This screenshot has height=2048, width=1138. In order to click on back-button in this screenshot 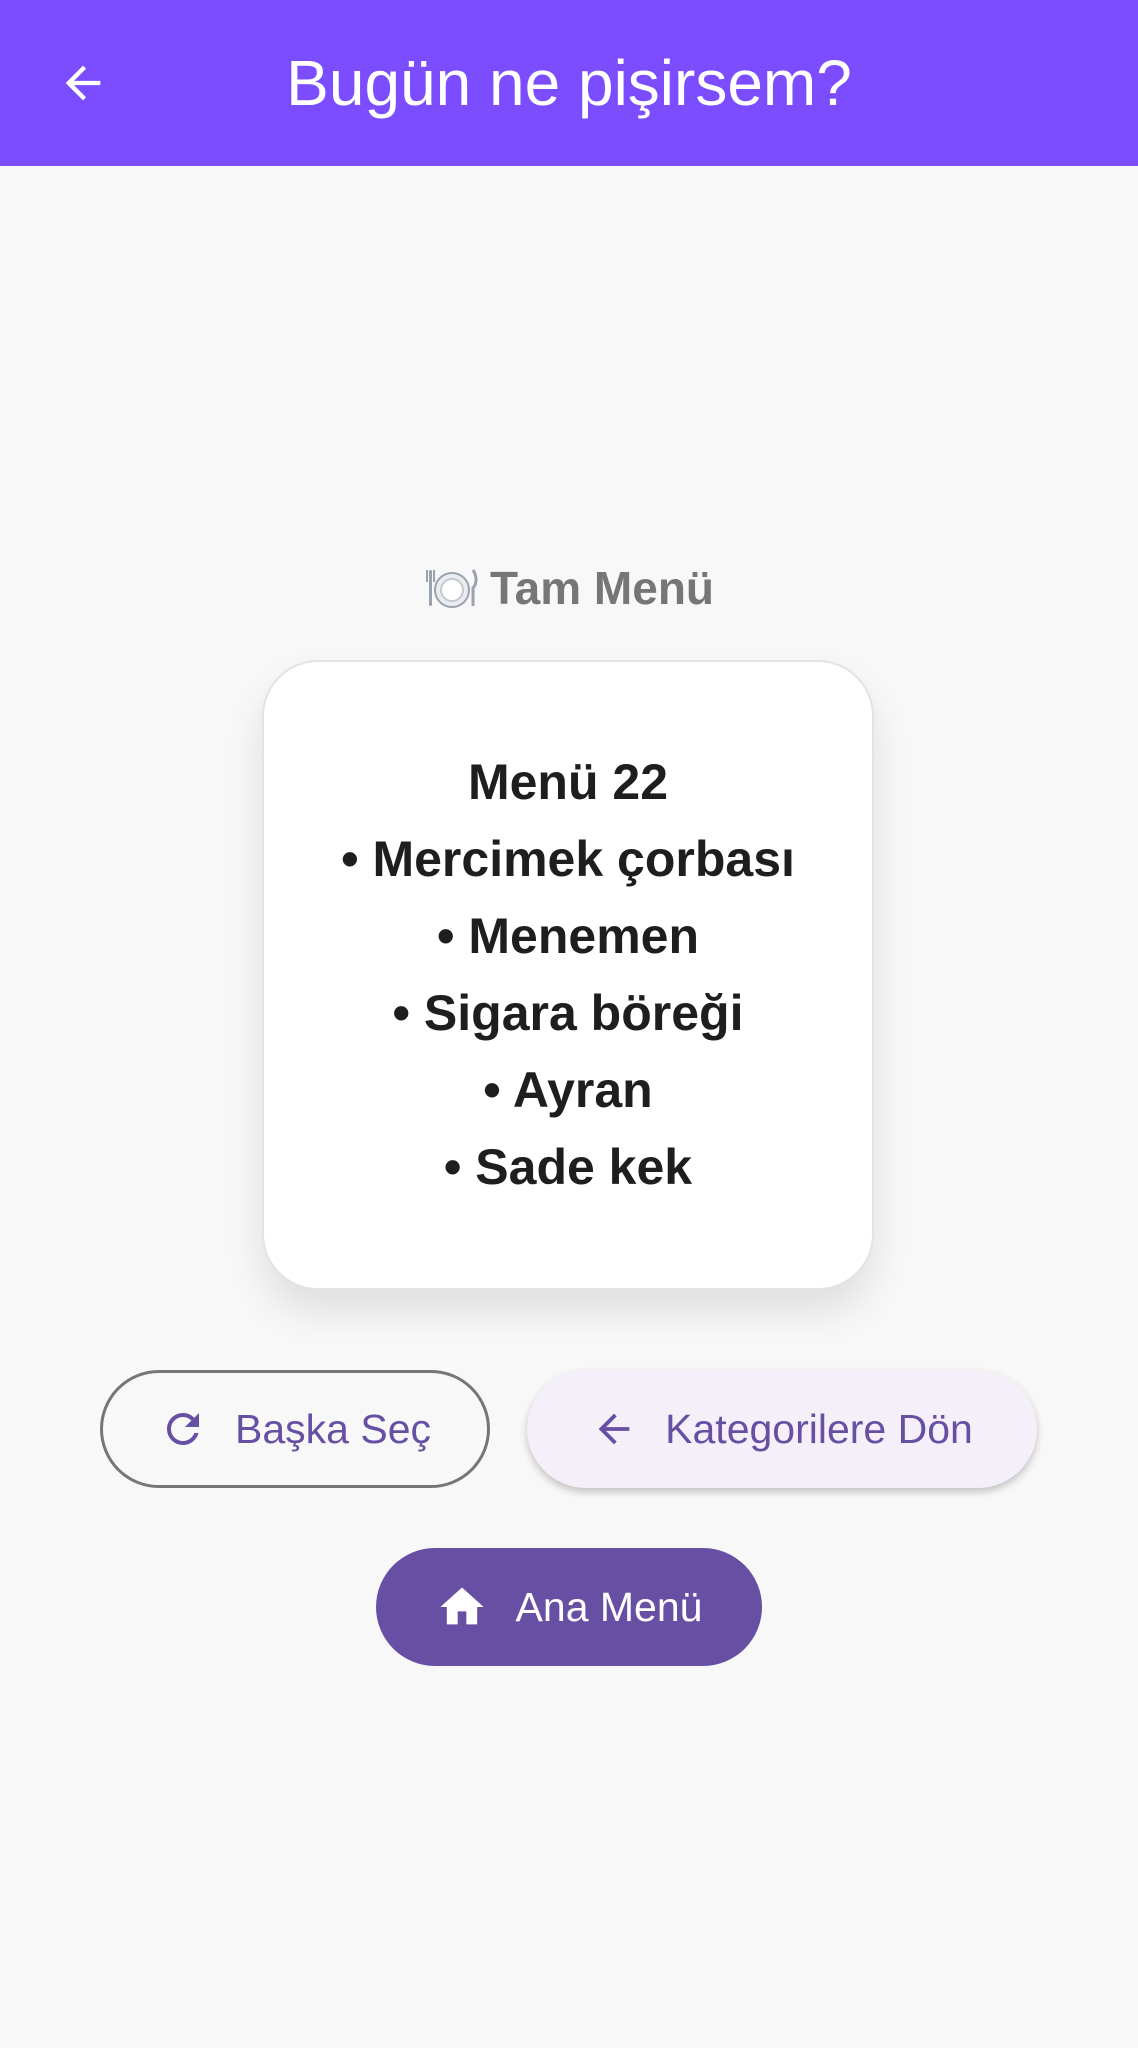, I will do `click(83, 83)`.